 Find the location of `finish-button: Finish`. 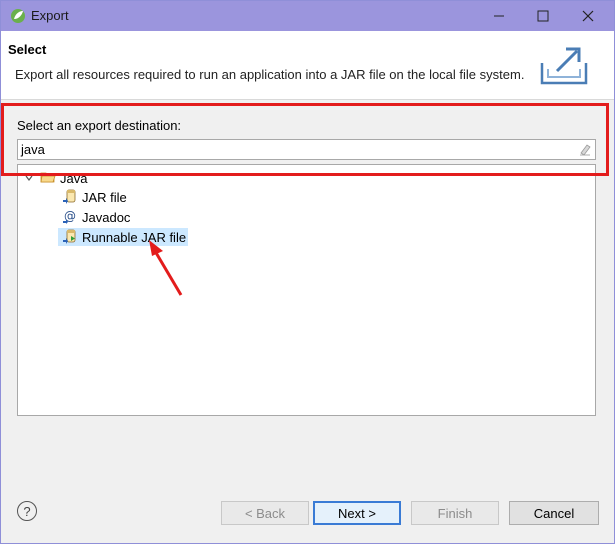

finish-button: Finish is located at coordinates (455, 513).